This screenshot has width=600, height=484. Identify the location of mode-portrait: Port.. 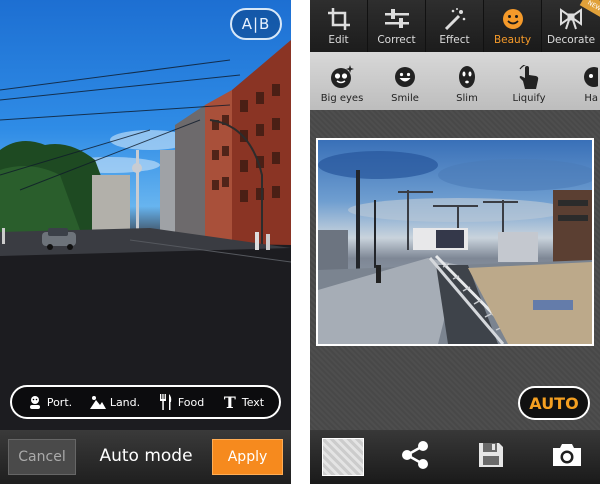
(49, 402).